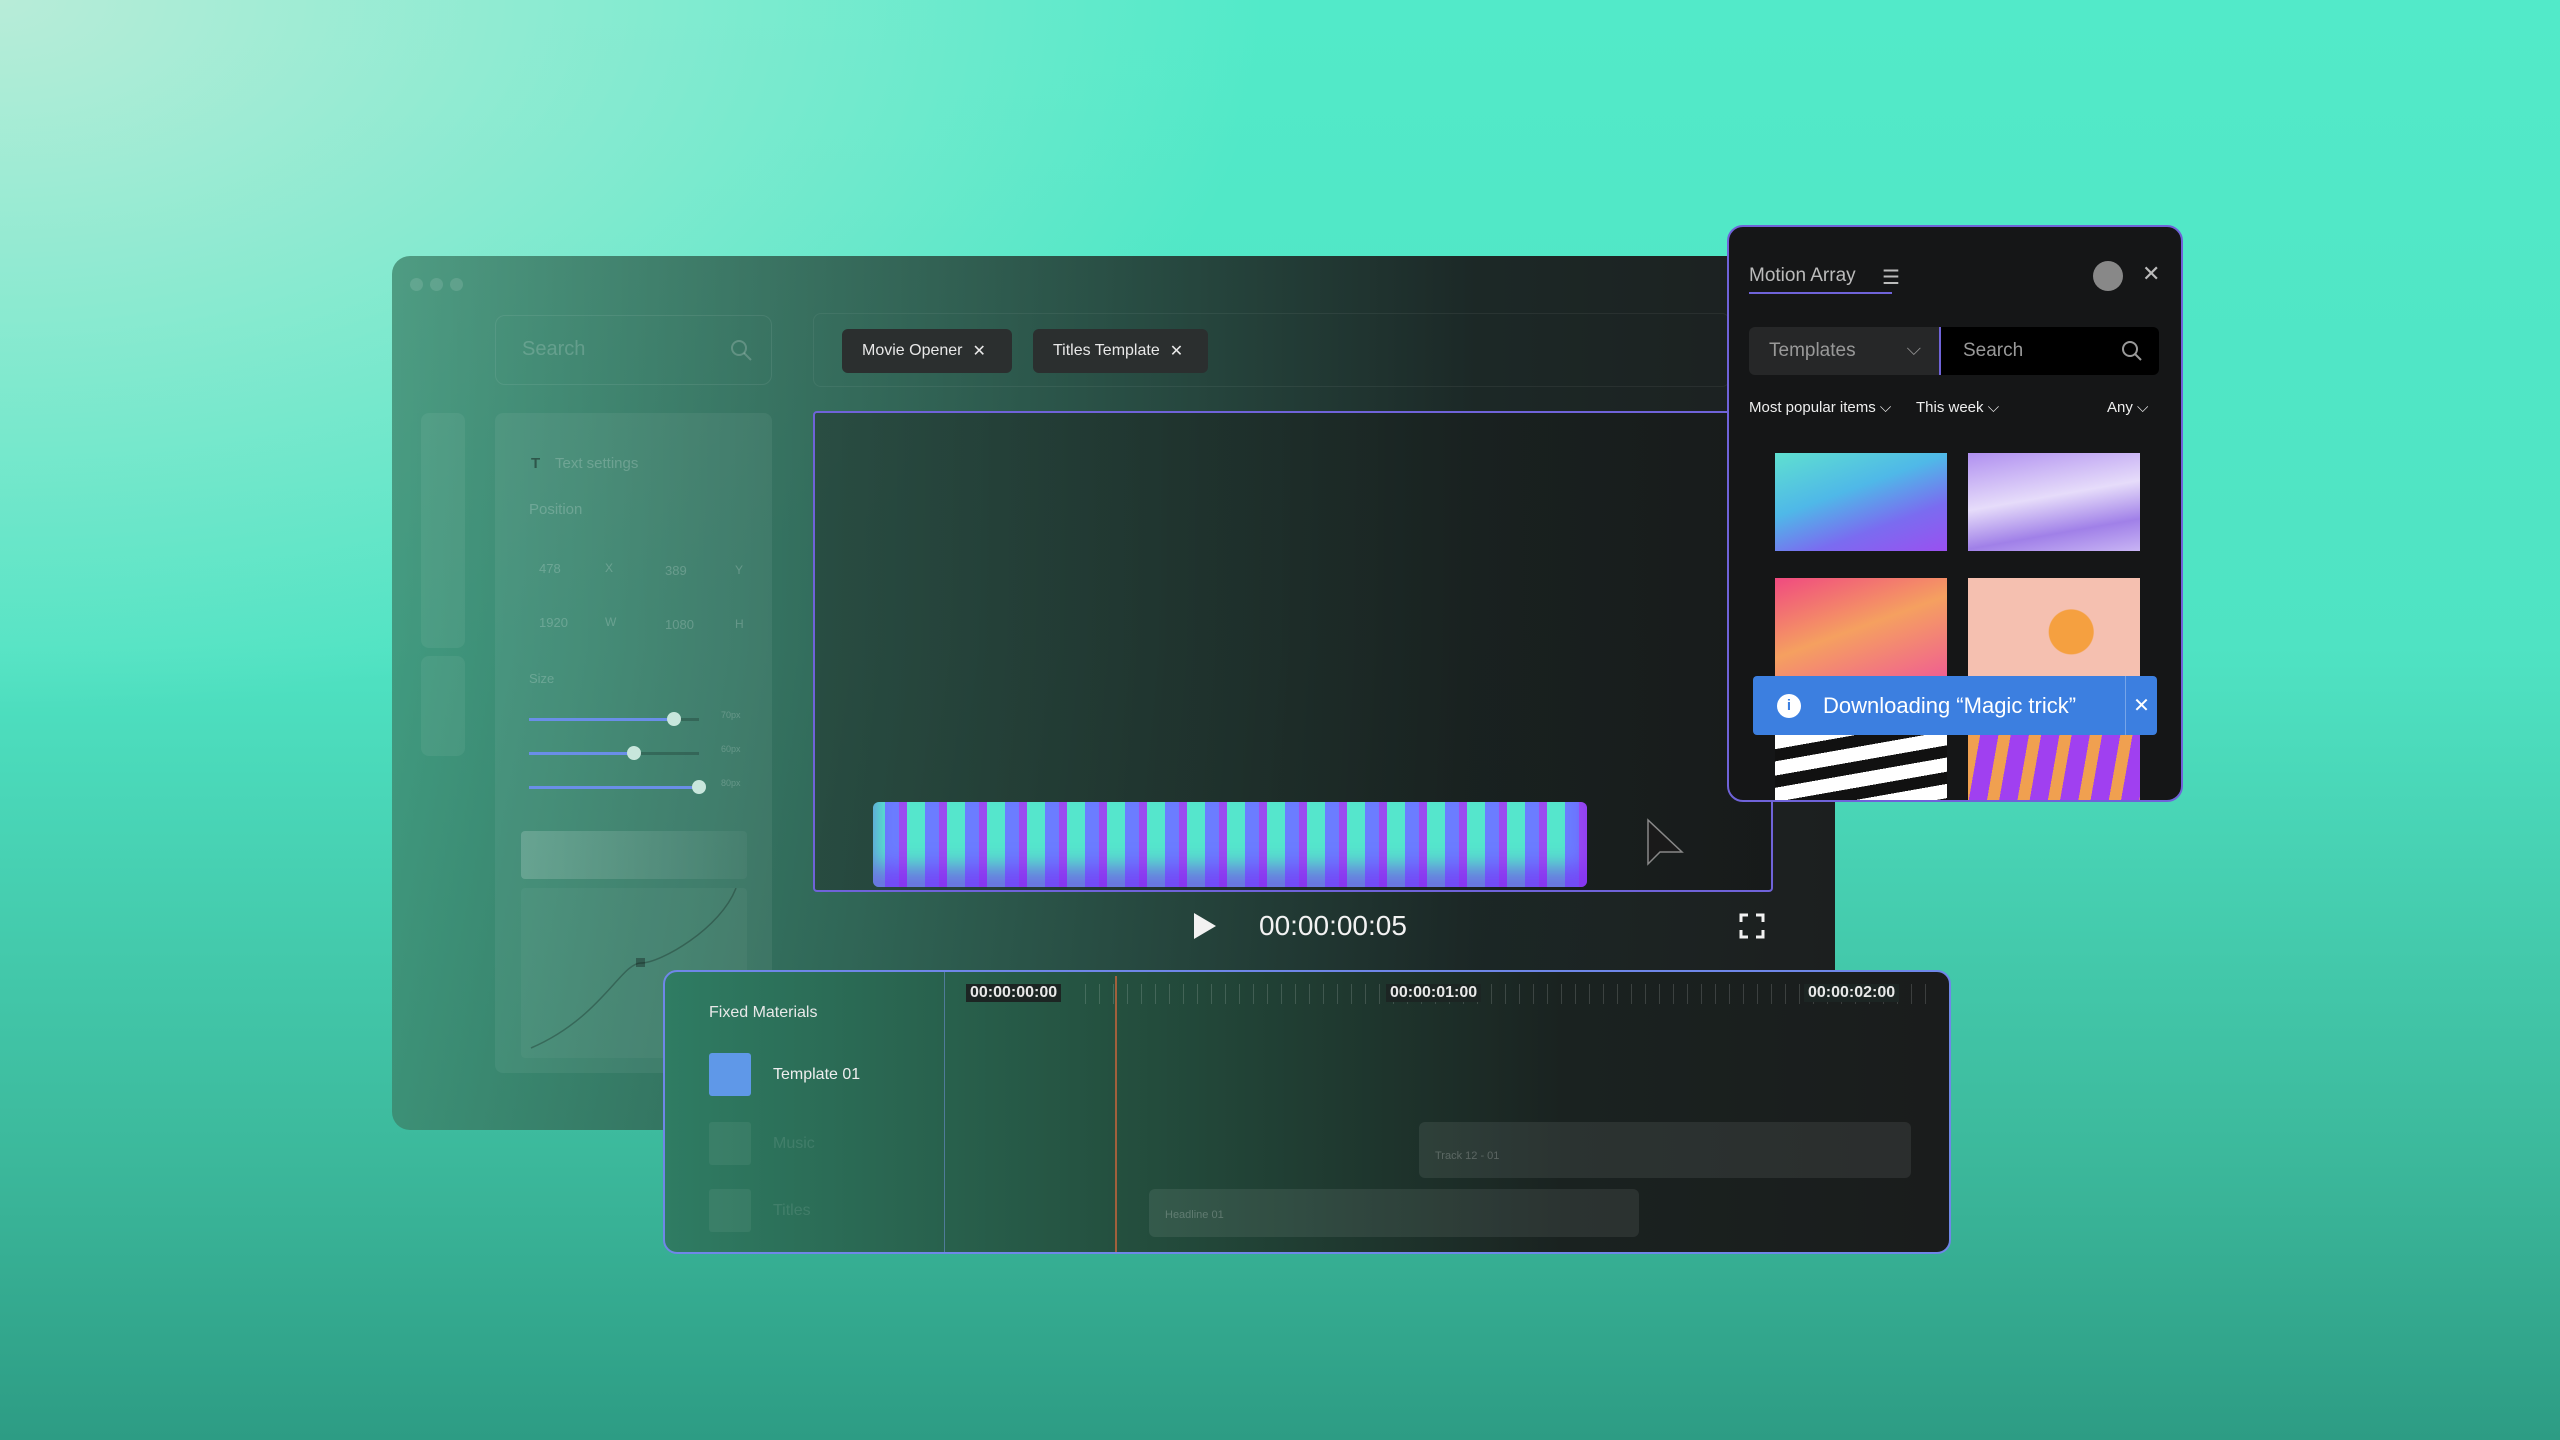 The image size is (2560, 1440). What do you see at coordinates (550, 568) in the screenshot?
I see `x-field: 478` at bounding box center [550, 568].